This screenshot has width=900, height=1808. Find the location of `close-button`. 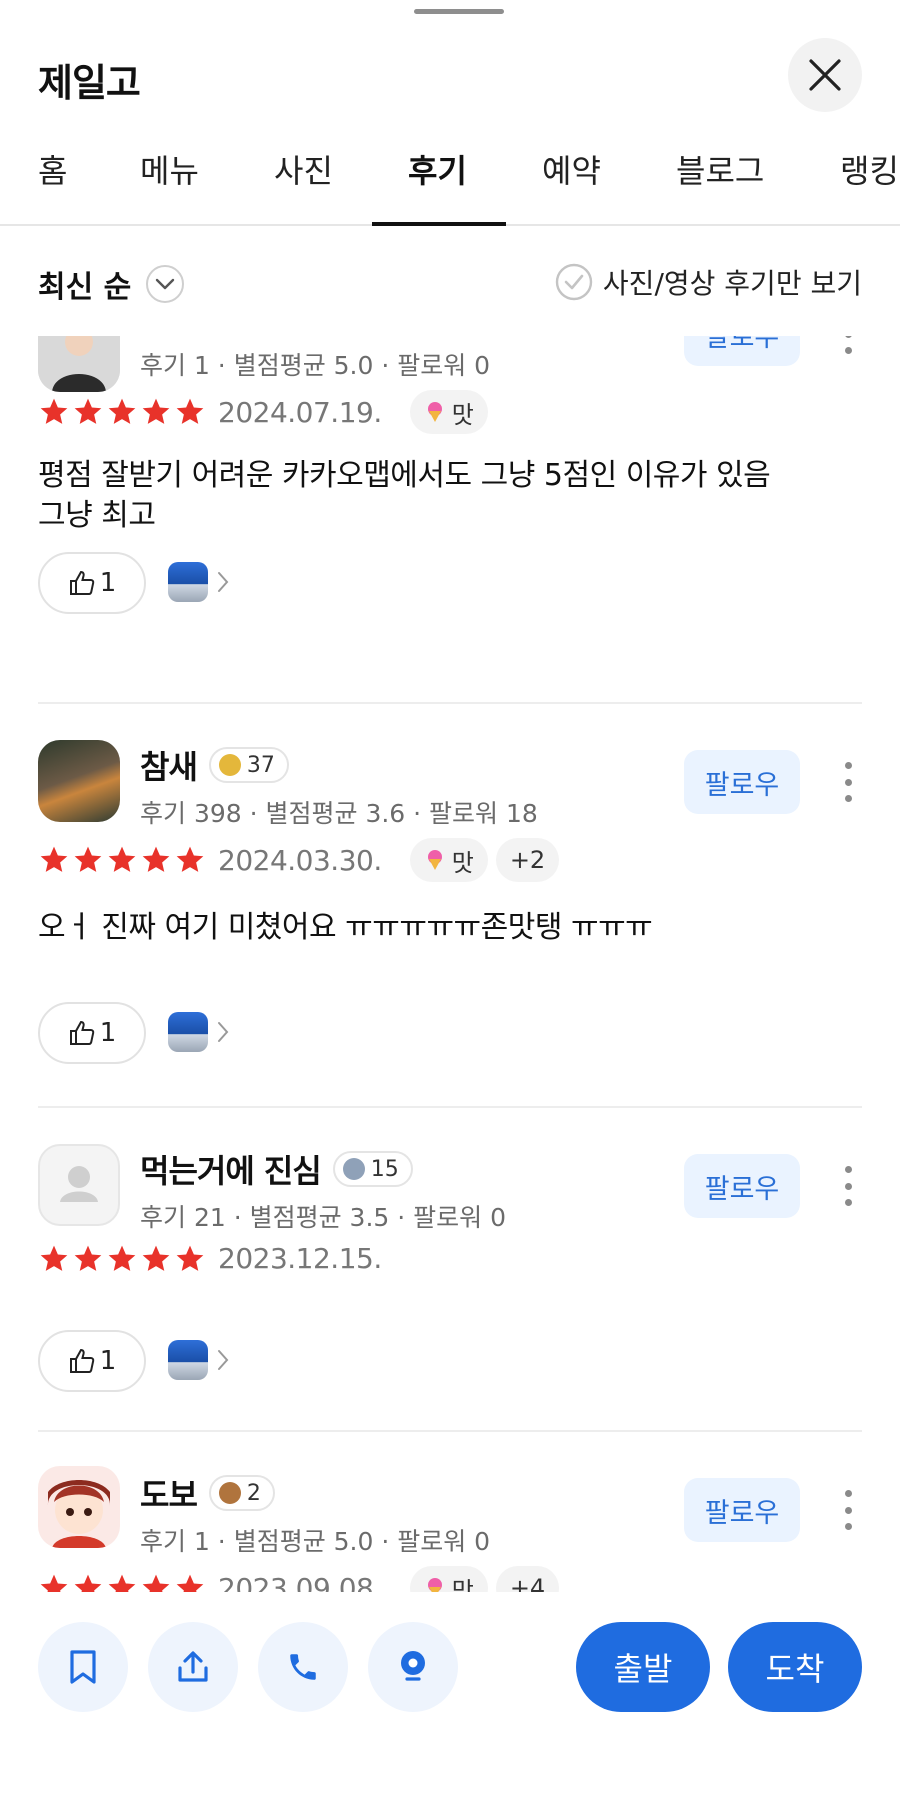

close-button is located at coordinates (825, 75).